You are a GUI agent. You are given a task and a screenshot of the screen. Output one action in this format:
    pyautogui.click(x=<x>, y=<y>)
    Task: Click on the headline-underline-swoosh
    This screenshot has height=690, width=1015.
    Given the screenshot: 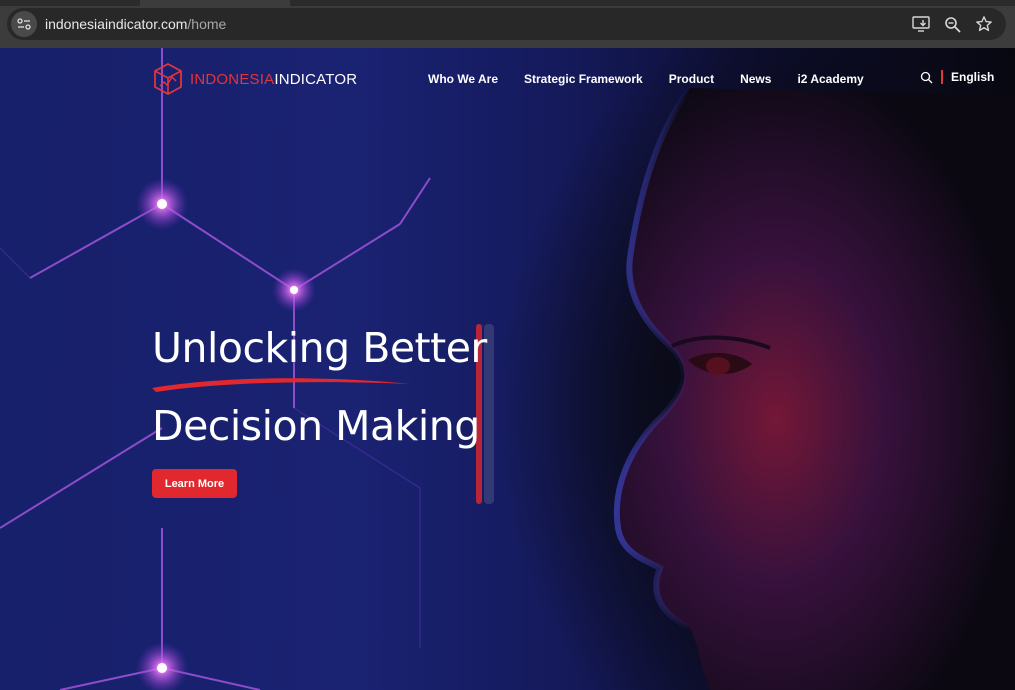 What is the action you would take?
    pyautogui.click(x=281, y=385)
    